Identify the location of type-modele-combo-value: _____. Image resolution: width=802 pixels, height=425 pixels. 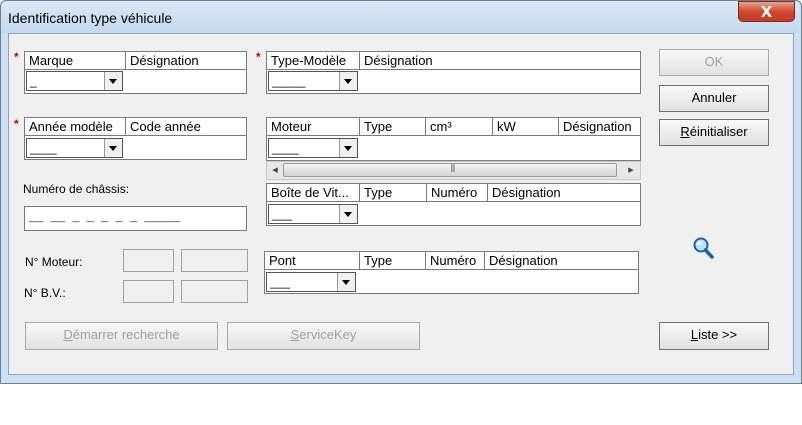
(289, 81).